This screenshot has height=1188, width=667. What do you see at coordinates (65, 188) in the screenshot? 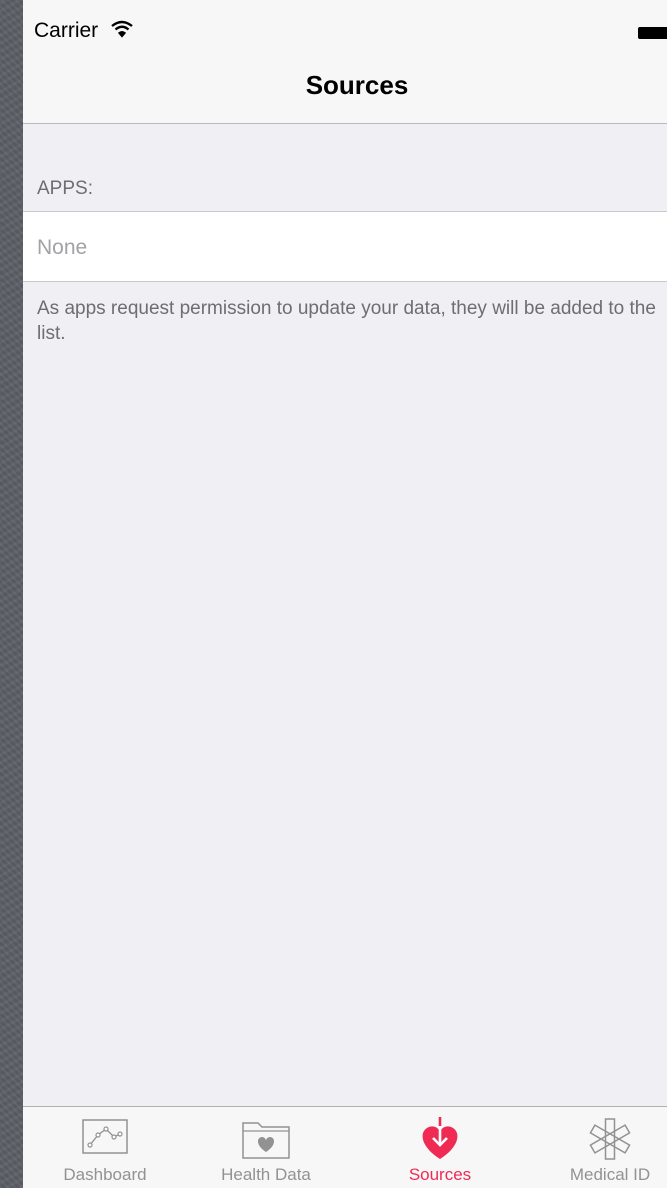
I see `apps-section-header: APPS:` at bounding box center [65, 188].